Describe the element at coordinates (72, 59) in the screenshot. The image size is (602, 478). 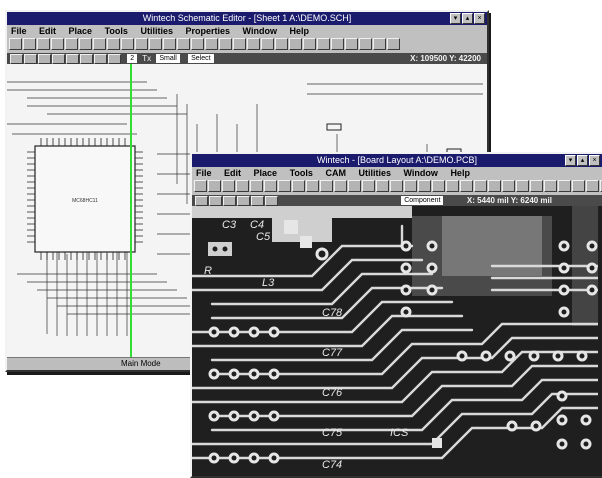
I see `pan-icon` at that location.